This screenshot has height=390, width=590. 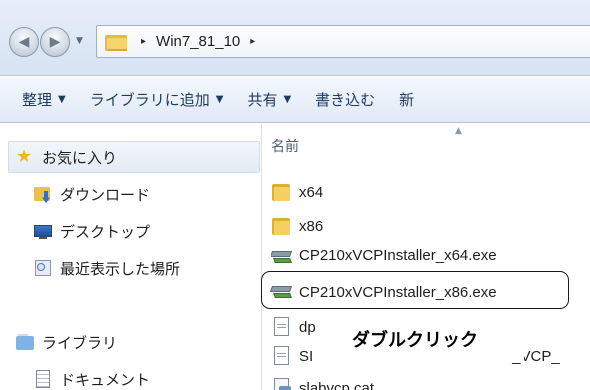 What do you see at coordinates (198, 41) in the screenshot?
I see `breadcrumb-win7-81-10: Win7_81_10` at bounding box center [198, 41].